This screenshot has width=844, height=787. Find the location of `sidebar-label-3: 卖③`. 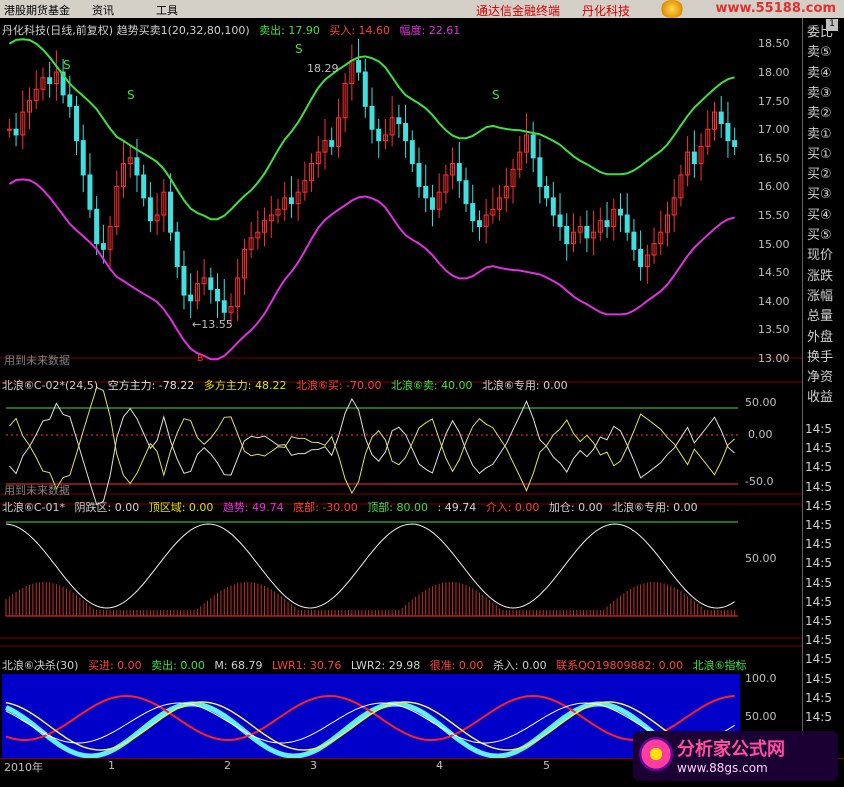

sidebar-label-3: 卖③ is located at coordinates (819, 93).